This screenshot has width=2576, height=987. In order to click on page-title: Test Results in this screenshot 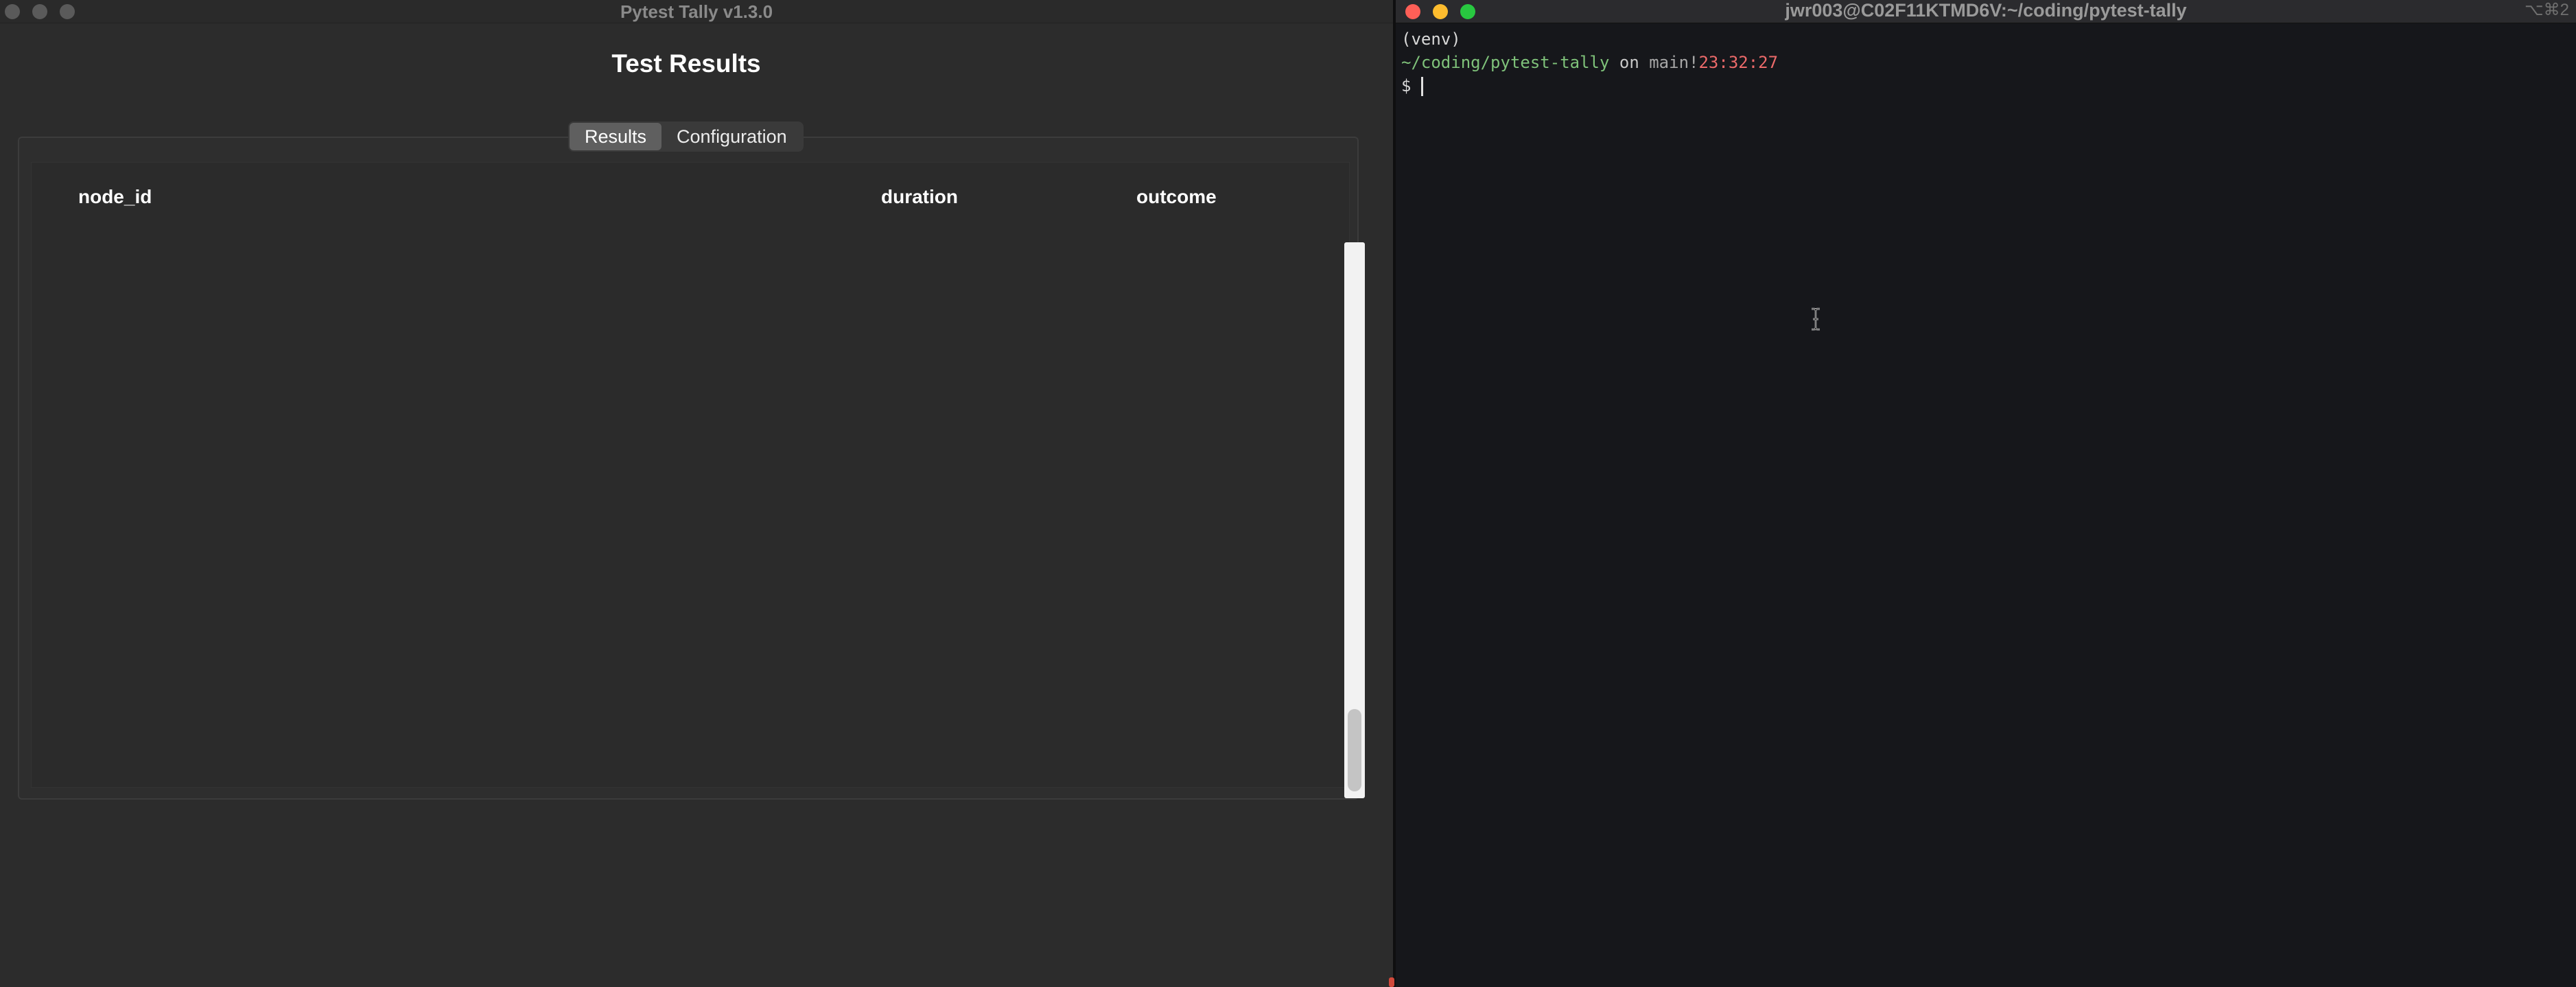, I will do `click(686, 64)`.